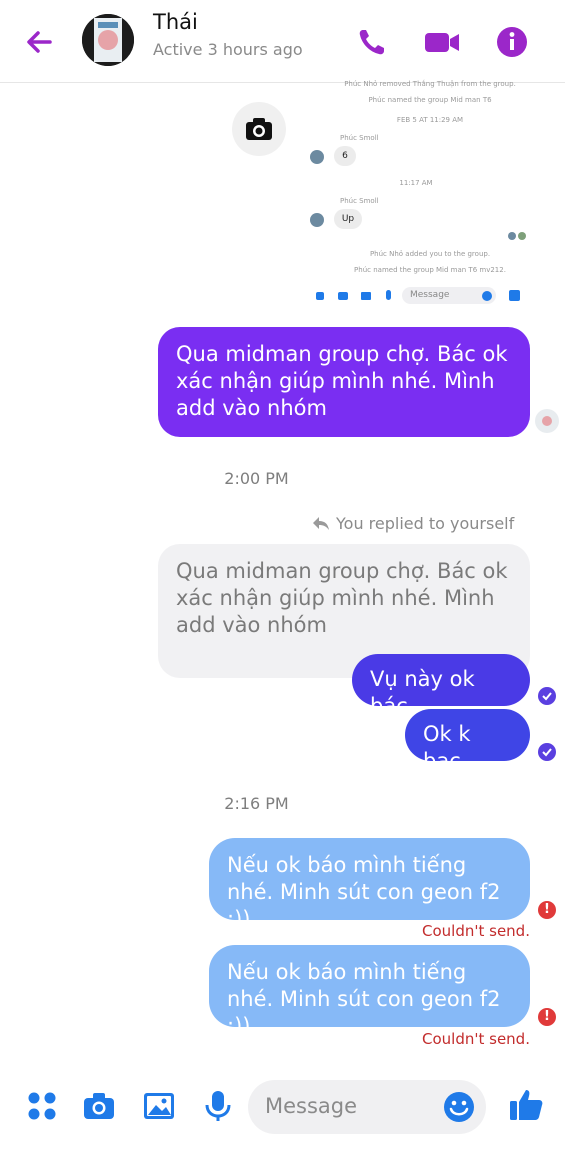  I want to click on shot-bubble: 6, so click(345, 156).